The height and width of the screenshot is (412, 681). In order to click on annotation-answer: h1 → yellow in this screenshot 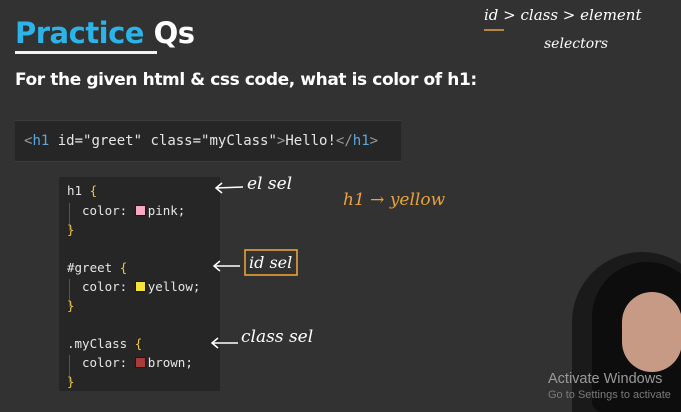, I will do `click(394, 200)`.